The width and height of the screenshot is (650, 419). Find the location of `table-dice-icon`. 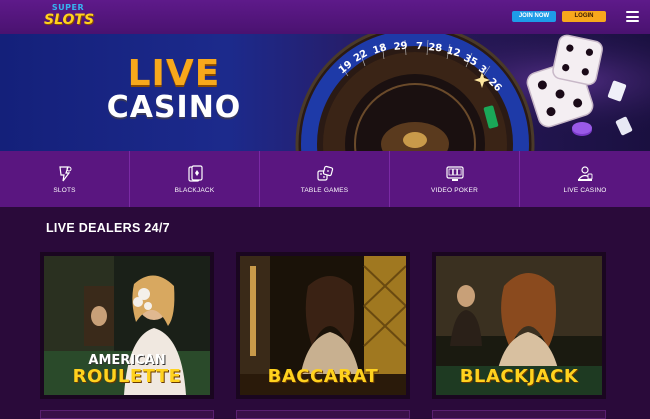

table-dice-icon is located at coordinates (324, 173).